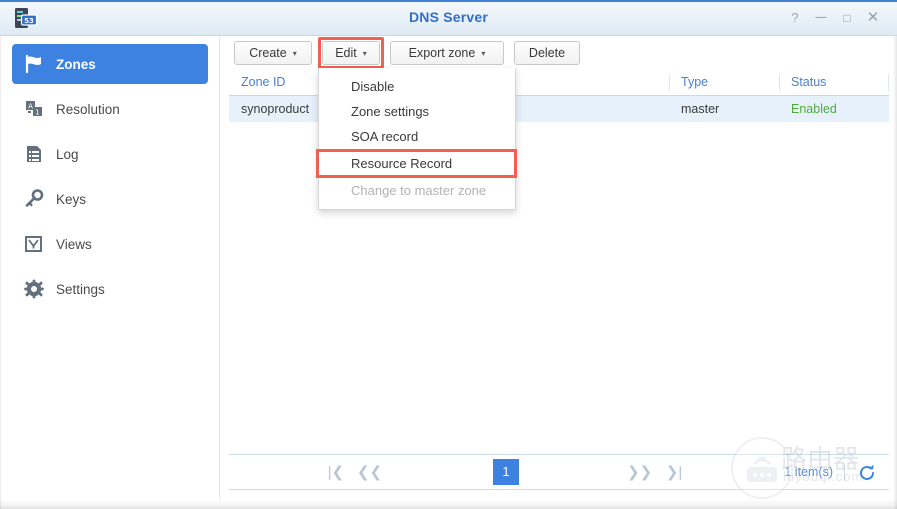  Describe the element at coordinates (867, 473) in the screenshot. I see `refresh-icon` at that location.